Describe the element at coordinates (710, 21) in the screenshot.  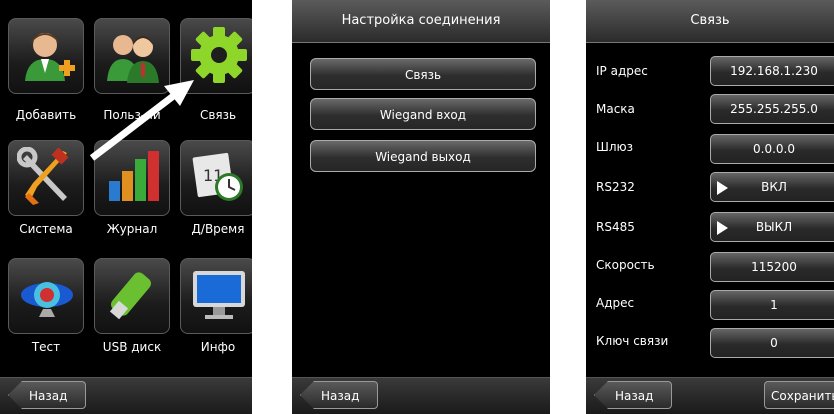
I see `page-title: Связь` at that location.